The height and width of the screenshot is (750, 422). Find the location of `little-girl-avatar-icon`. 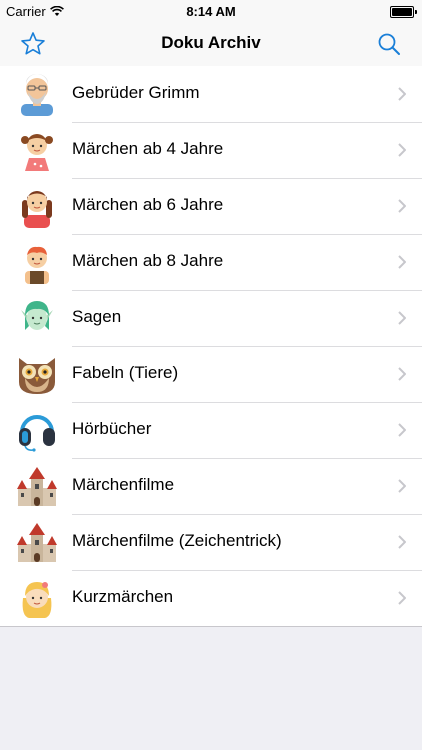

little-girl-avatar-icon is located at coordinates (37, 152).